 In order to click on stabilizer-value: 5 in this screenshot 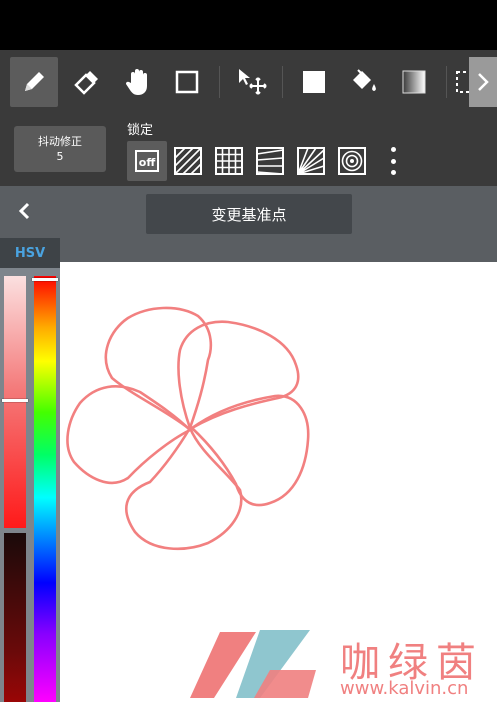, I will do `click(60, 156)`.